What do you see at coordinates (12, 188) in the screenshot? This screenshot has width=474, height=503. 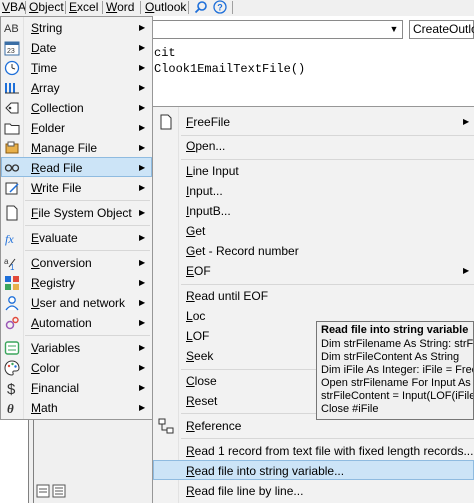 I see `write-file-icon` at bounding box center [12, 188].